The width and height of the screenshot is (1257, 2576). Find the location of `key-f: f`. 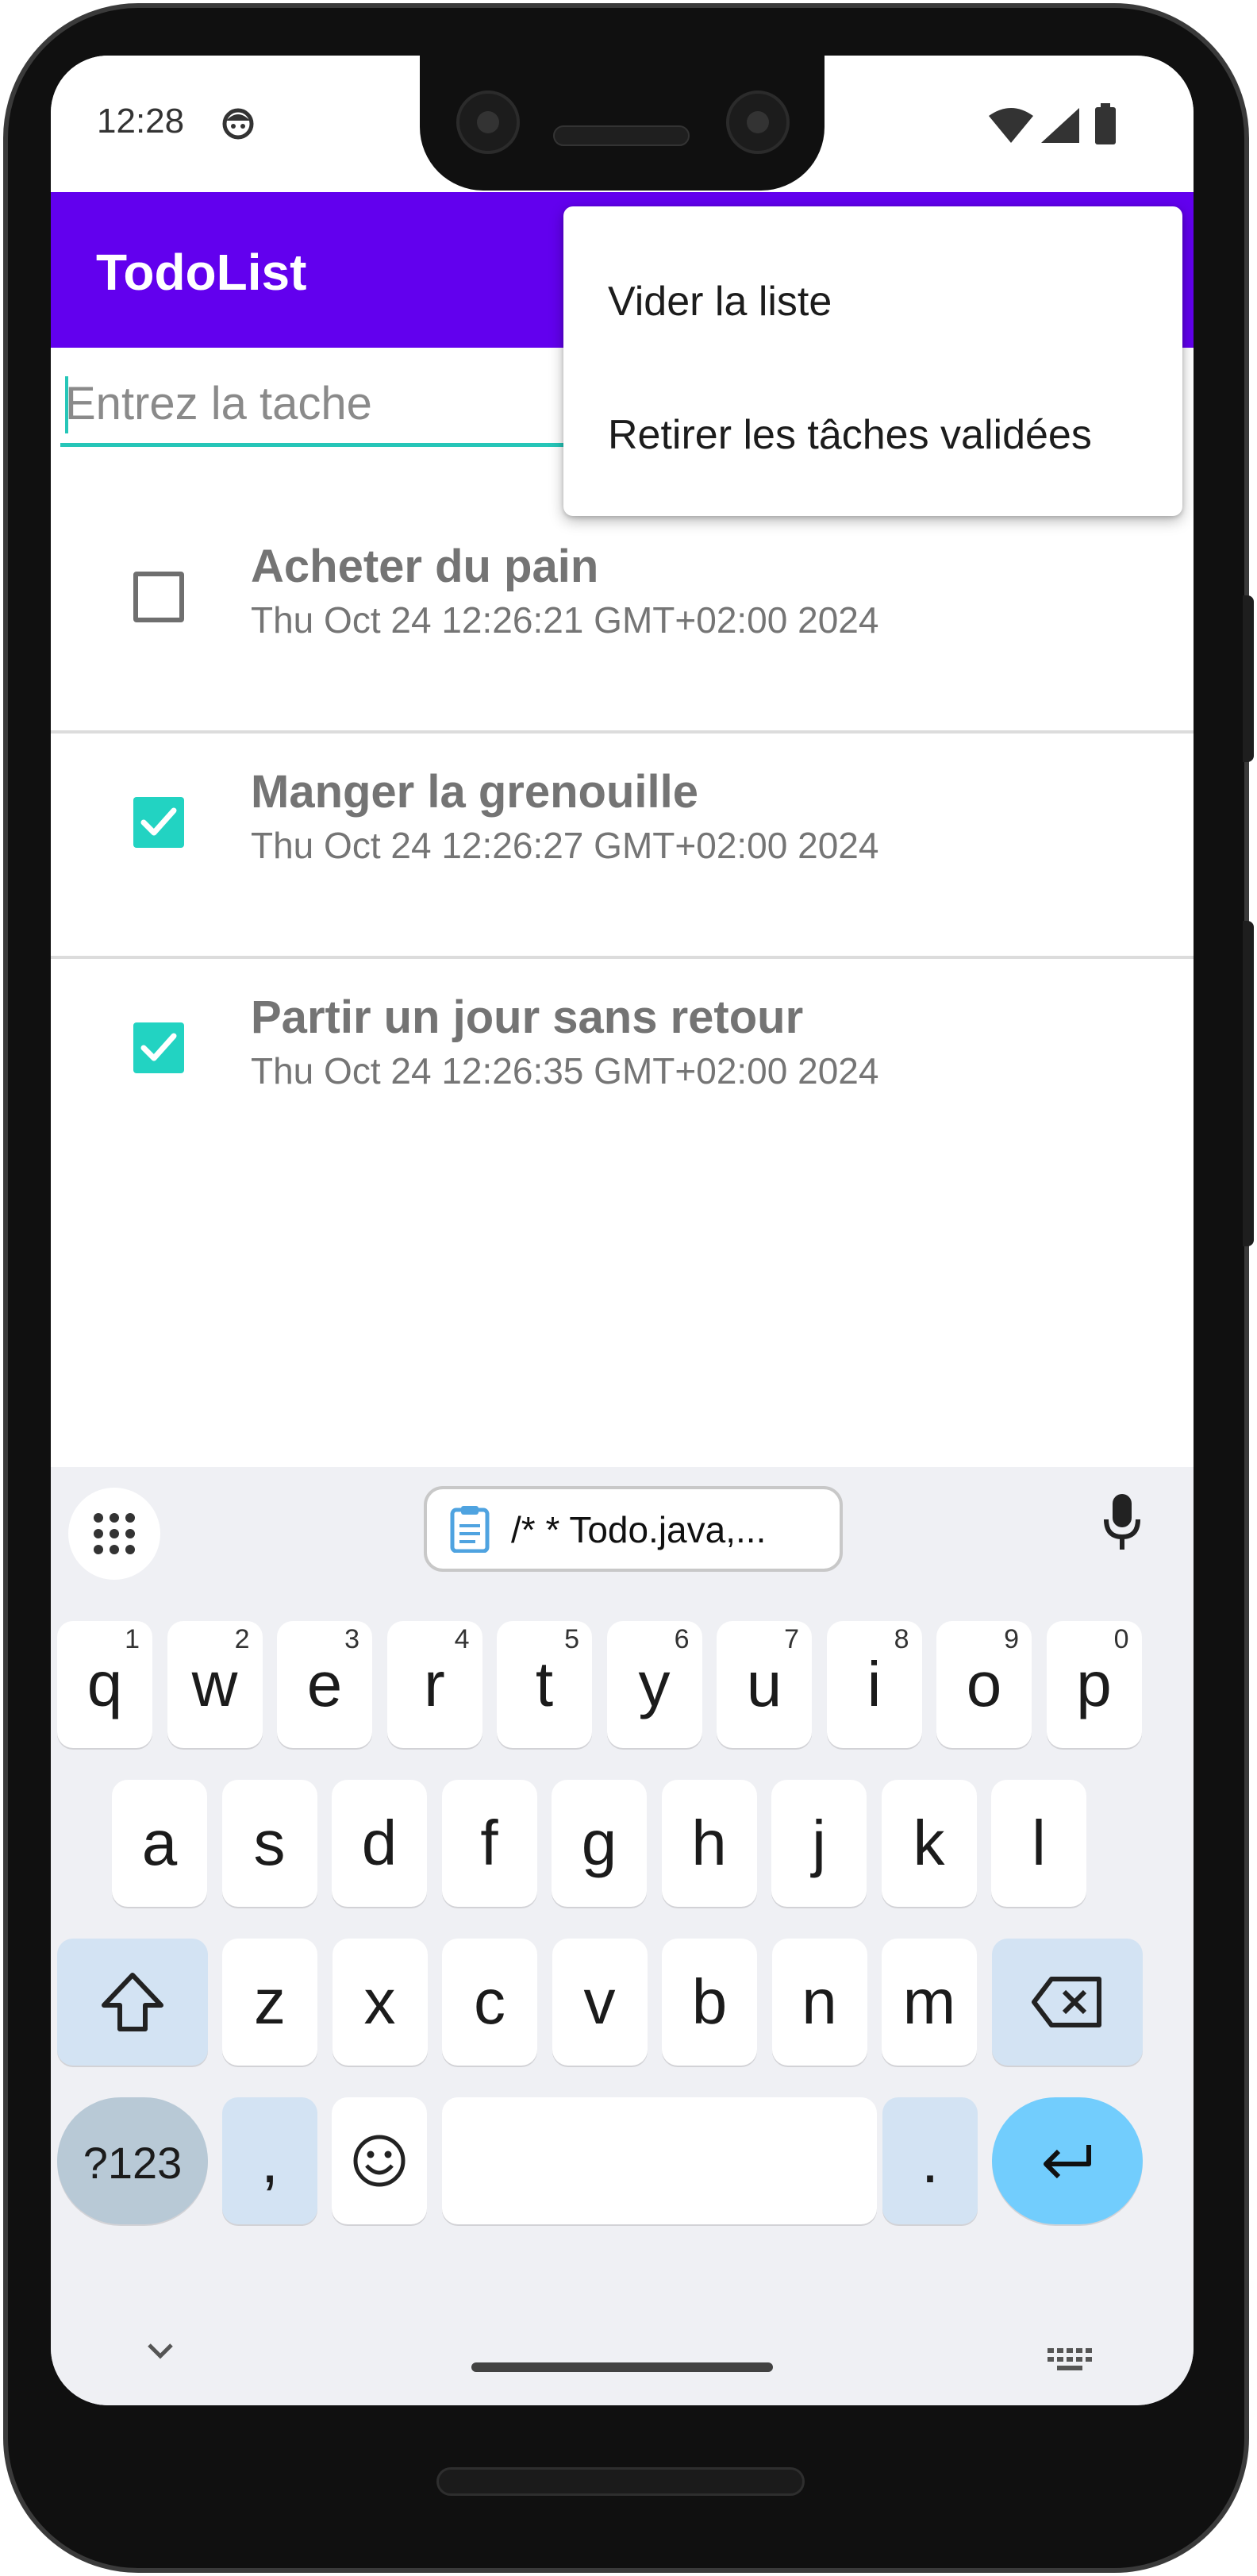

key-f: f is located at coordinates (489, 1843).